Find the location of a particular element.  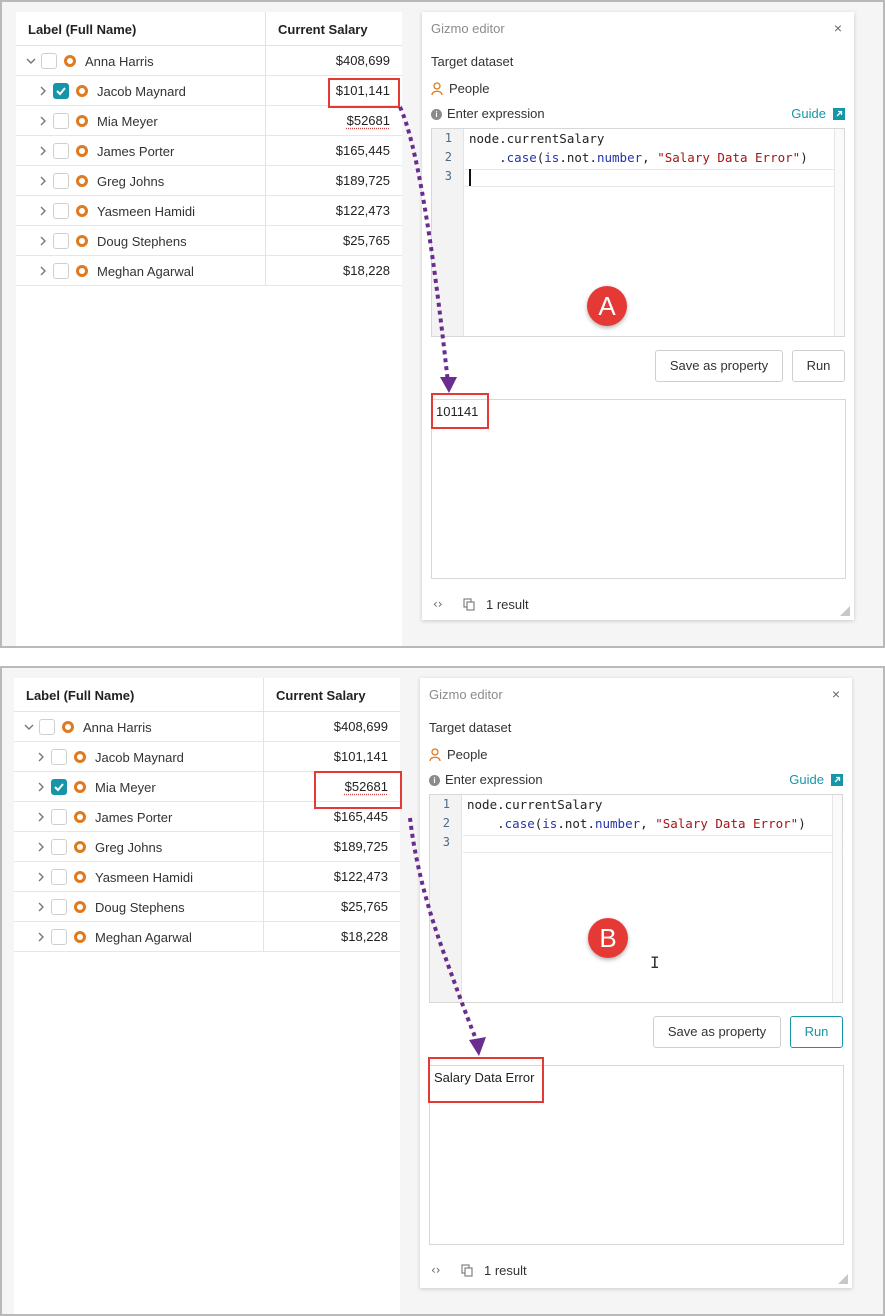

code-token: number is located at coordinates (619, 157).